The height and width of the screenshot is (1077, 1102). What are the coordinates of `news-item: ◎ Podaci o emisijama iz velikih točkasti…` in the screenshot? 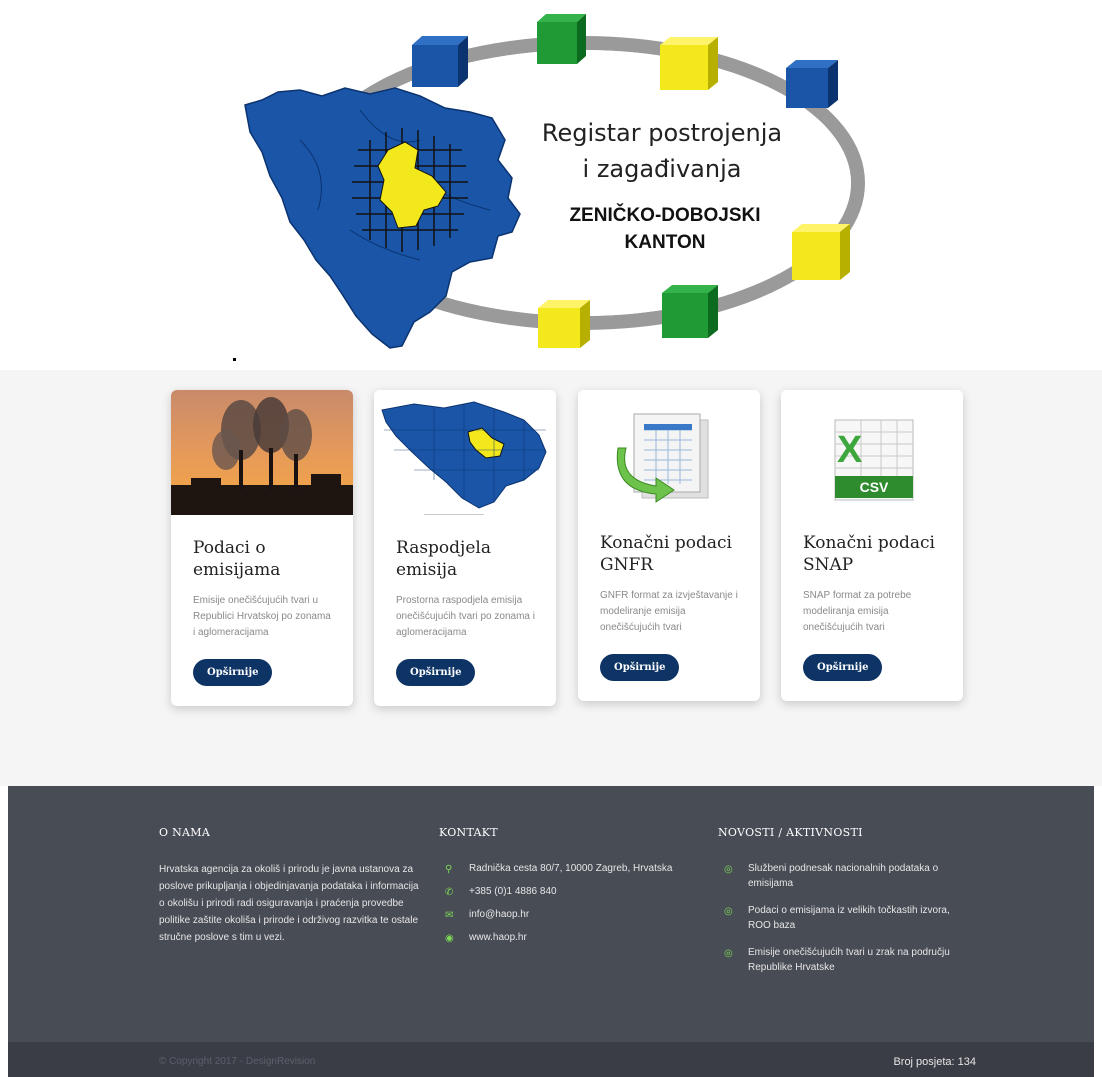 It's located at (843, 918).